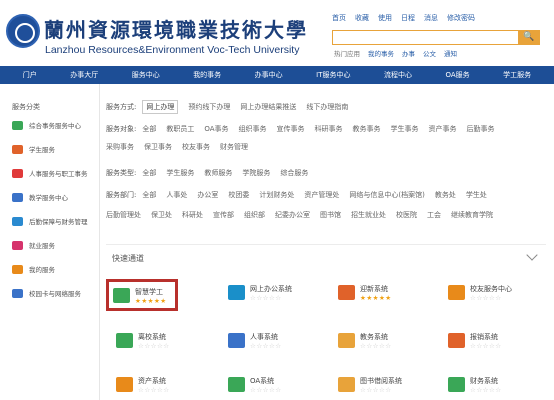 The height and width of the screenshot is (400, 554). I want to click on service-card: 报销系统 ☆☆☆☆☆, so click(480, 343).